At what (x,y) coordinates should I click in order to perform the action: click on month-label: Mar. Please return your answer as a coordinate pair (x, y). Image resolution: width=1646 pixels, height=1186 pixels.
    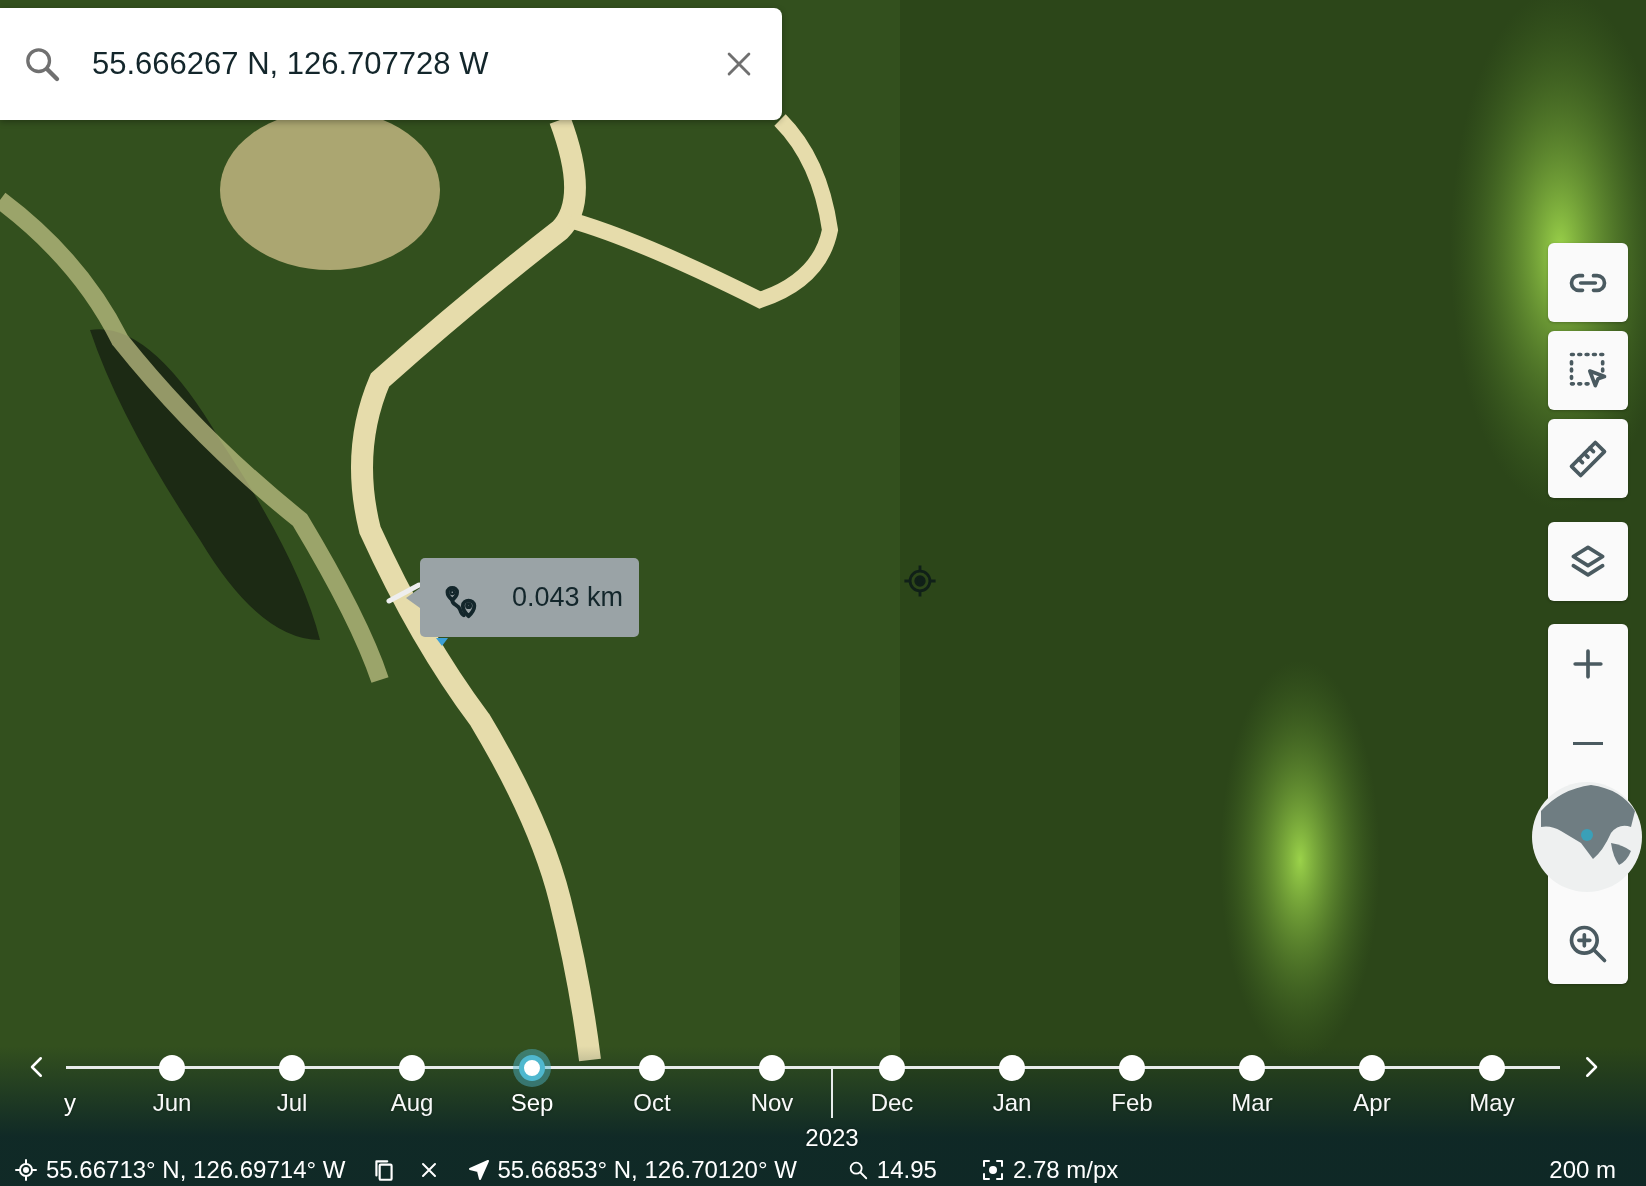
    Looking at the image, I should click on (1252, 1103).